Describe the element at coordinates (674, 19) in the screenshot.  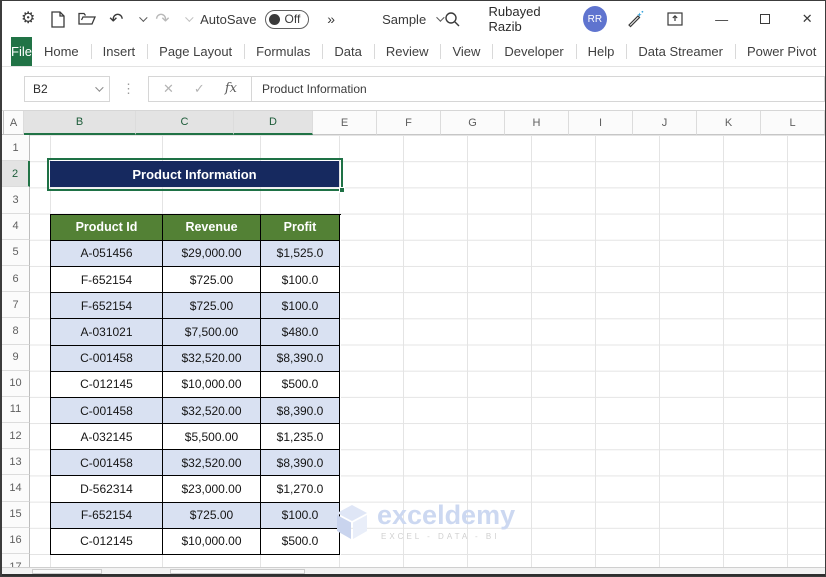
I see `ribbon-display-options-icon` at that location.